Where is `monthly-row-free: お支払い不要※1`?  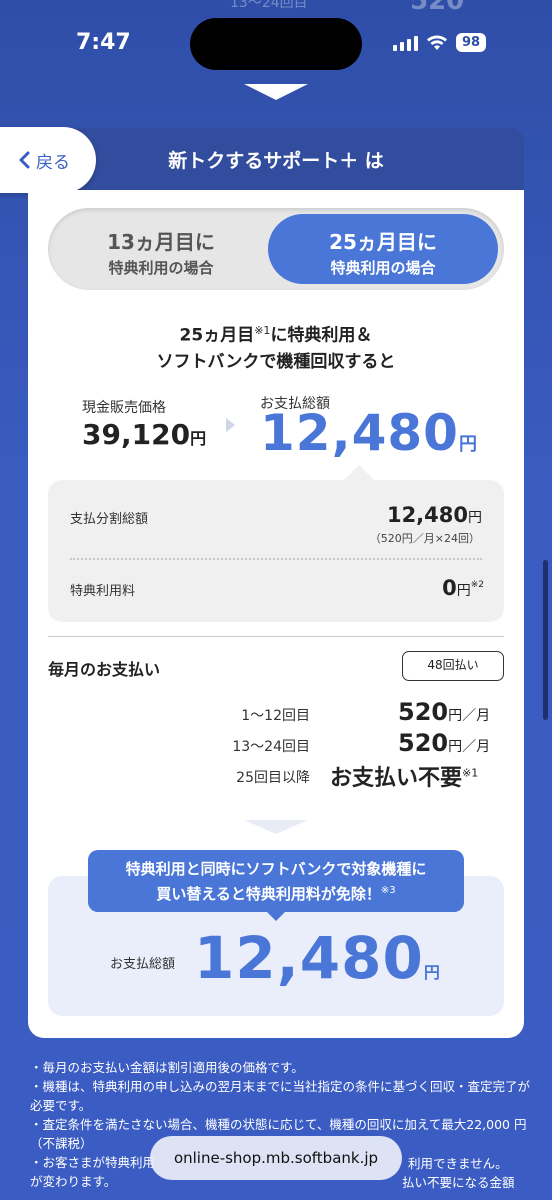
monthly-row-free: お支払い不要※1 is located at coordinates (404, 776).